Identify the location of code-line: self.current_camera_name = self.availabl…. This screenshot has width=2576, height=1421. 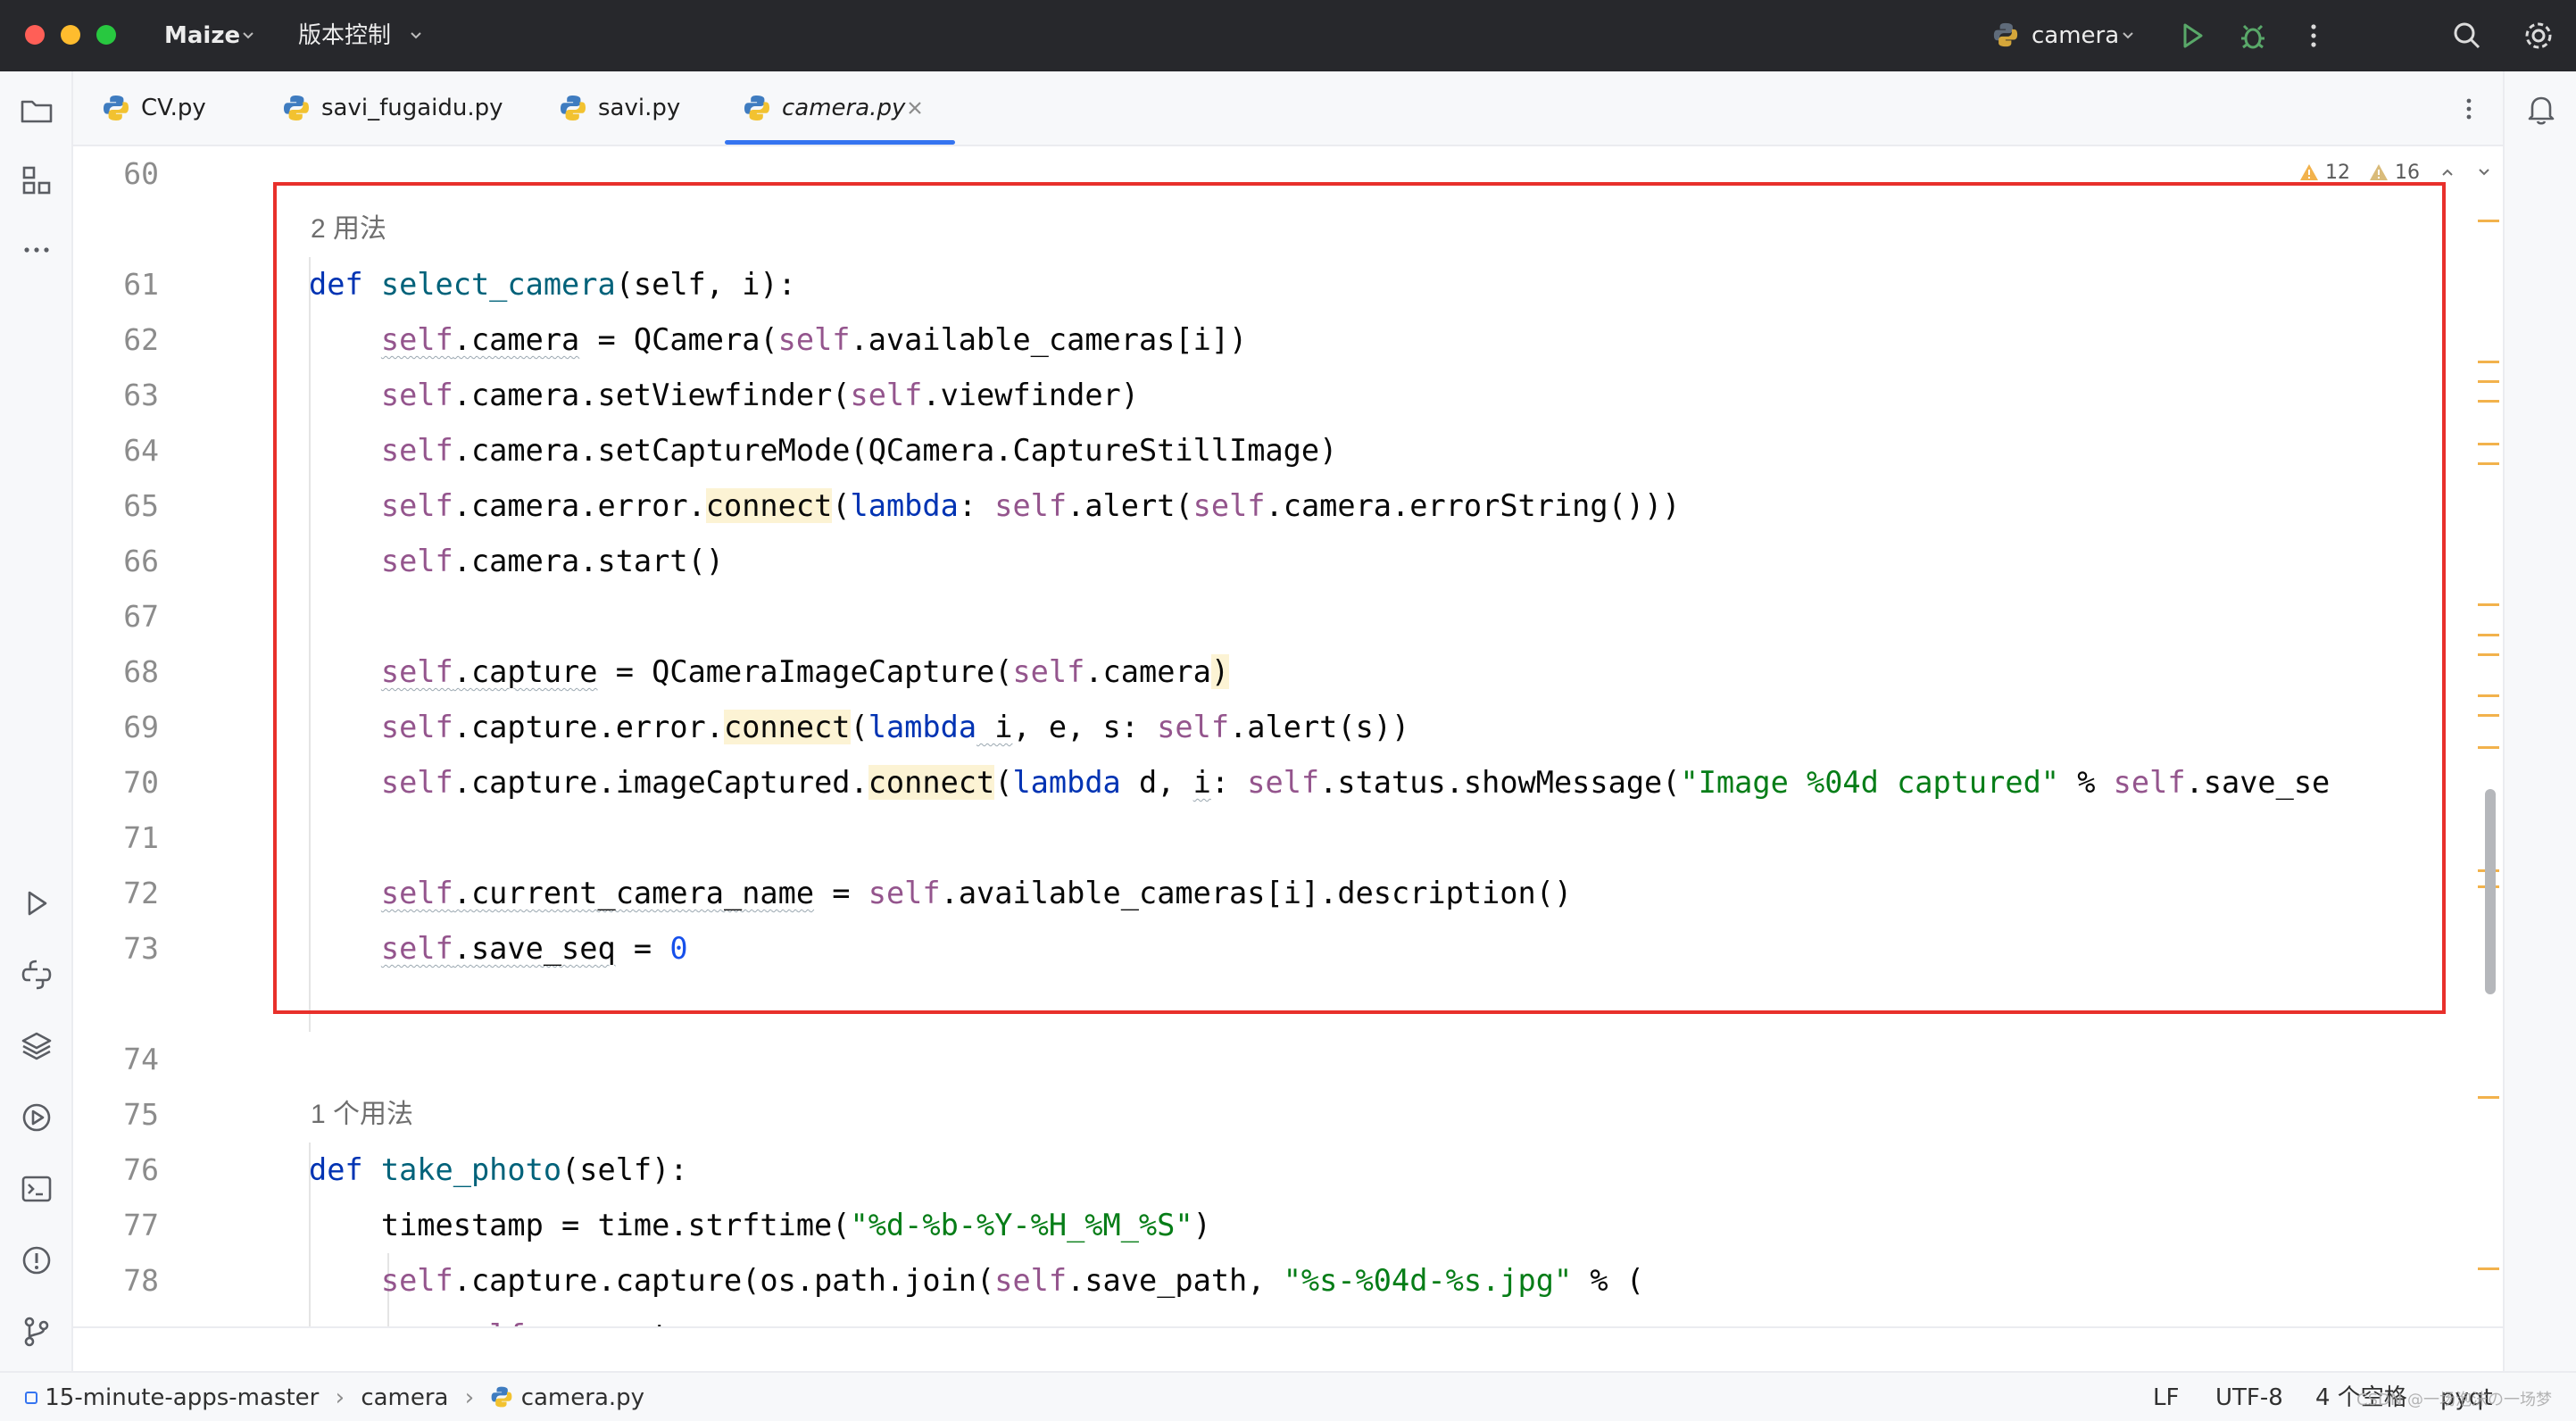
(976, 893).